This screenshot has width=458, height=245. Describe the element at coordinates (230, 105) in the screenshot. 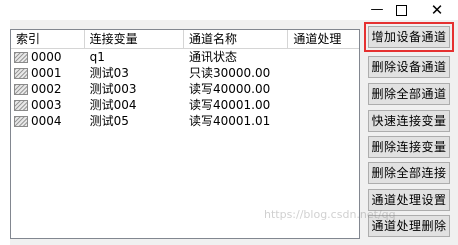

I see `channel-name-cell: 读写40001.00` at that location.